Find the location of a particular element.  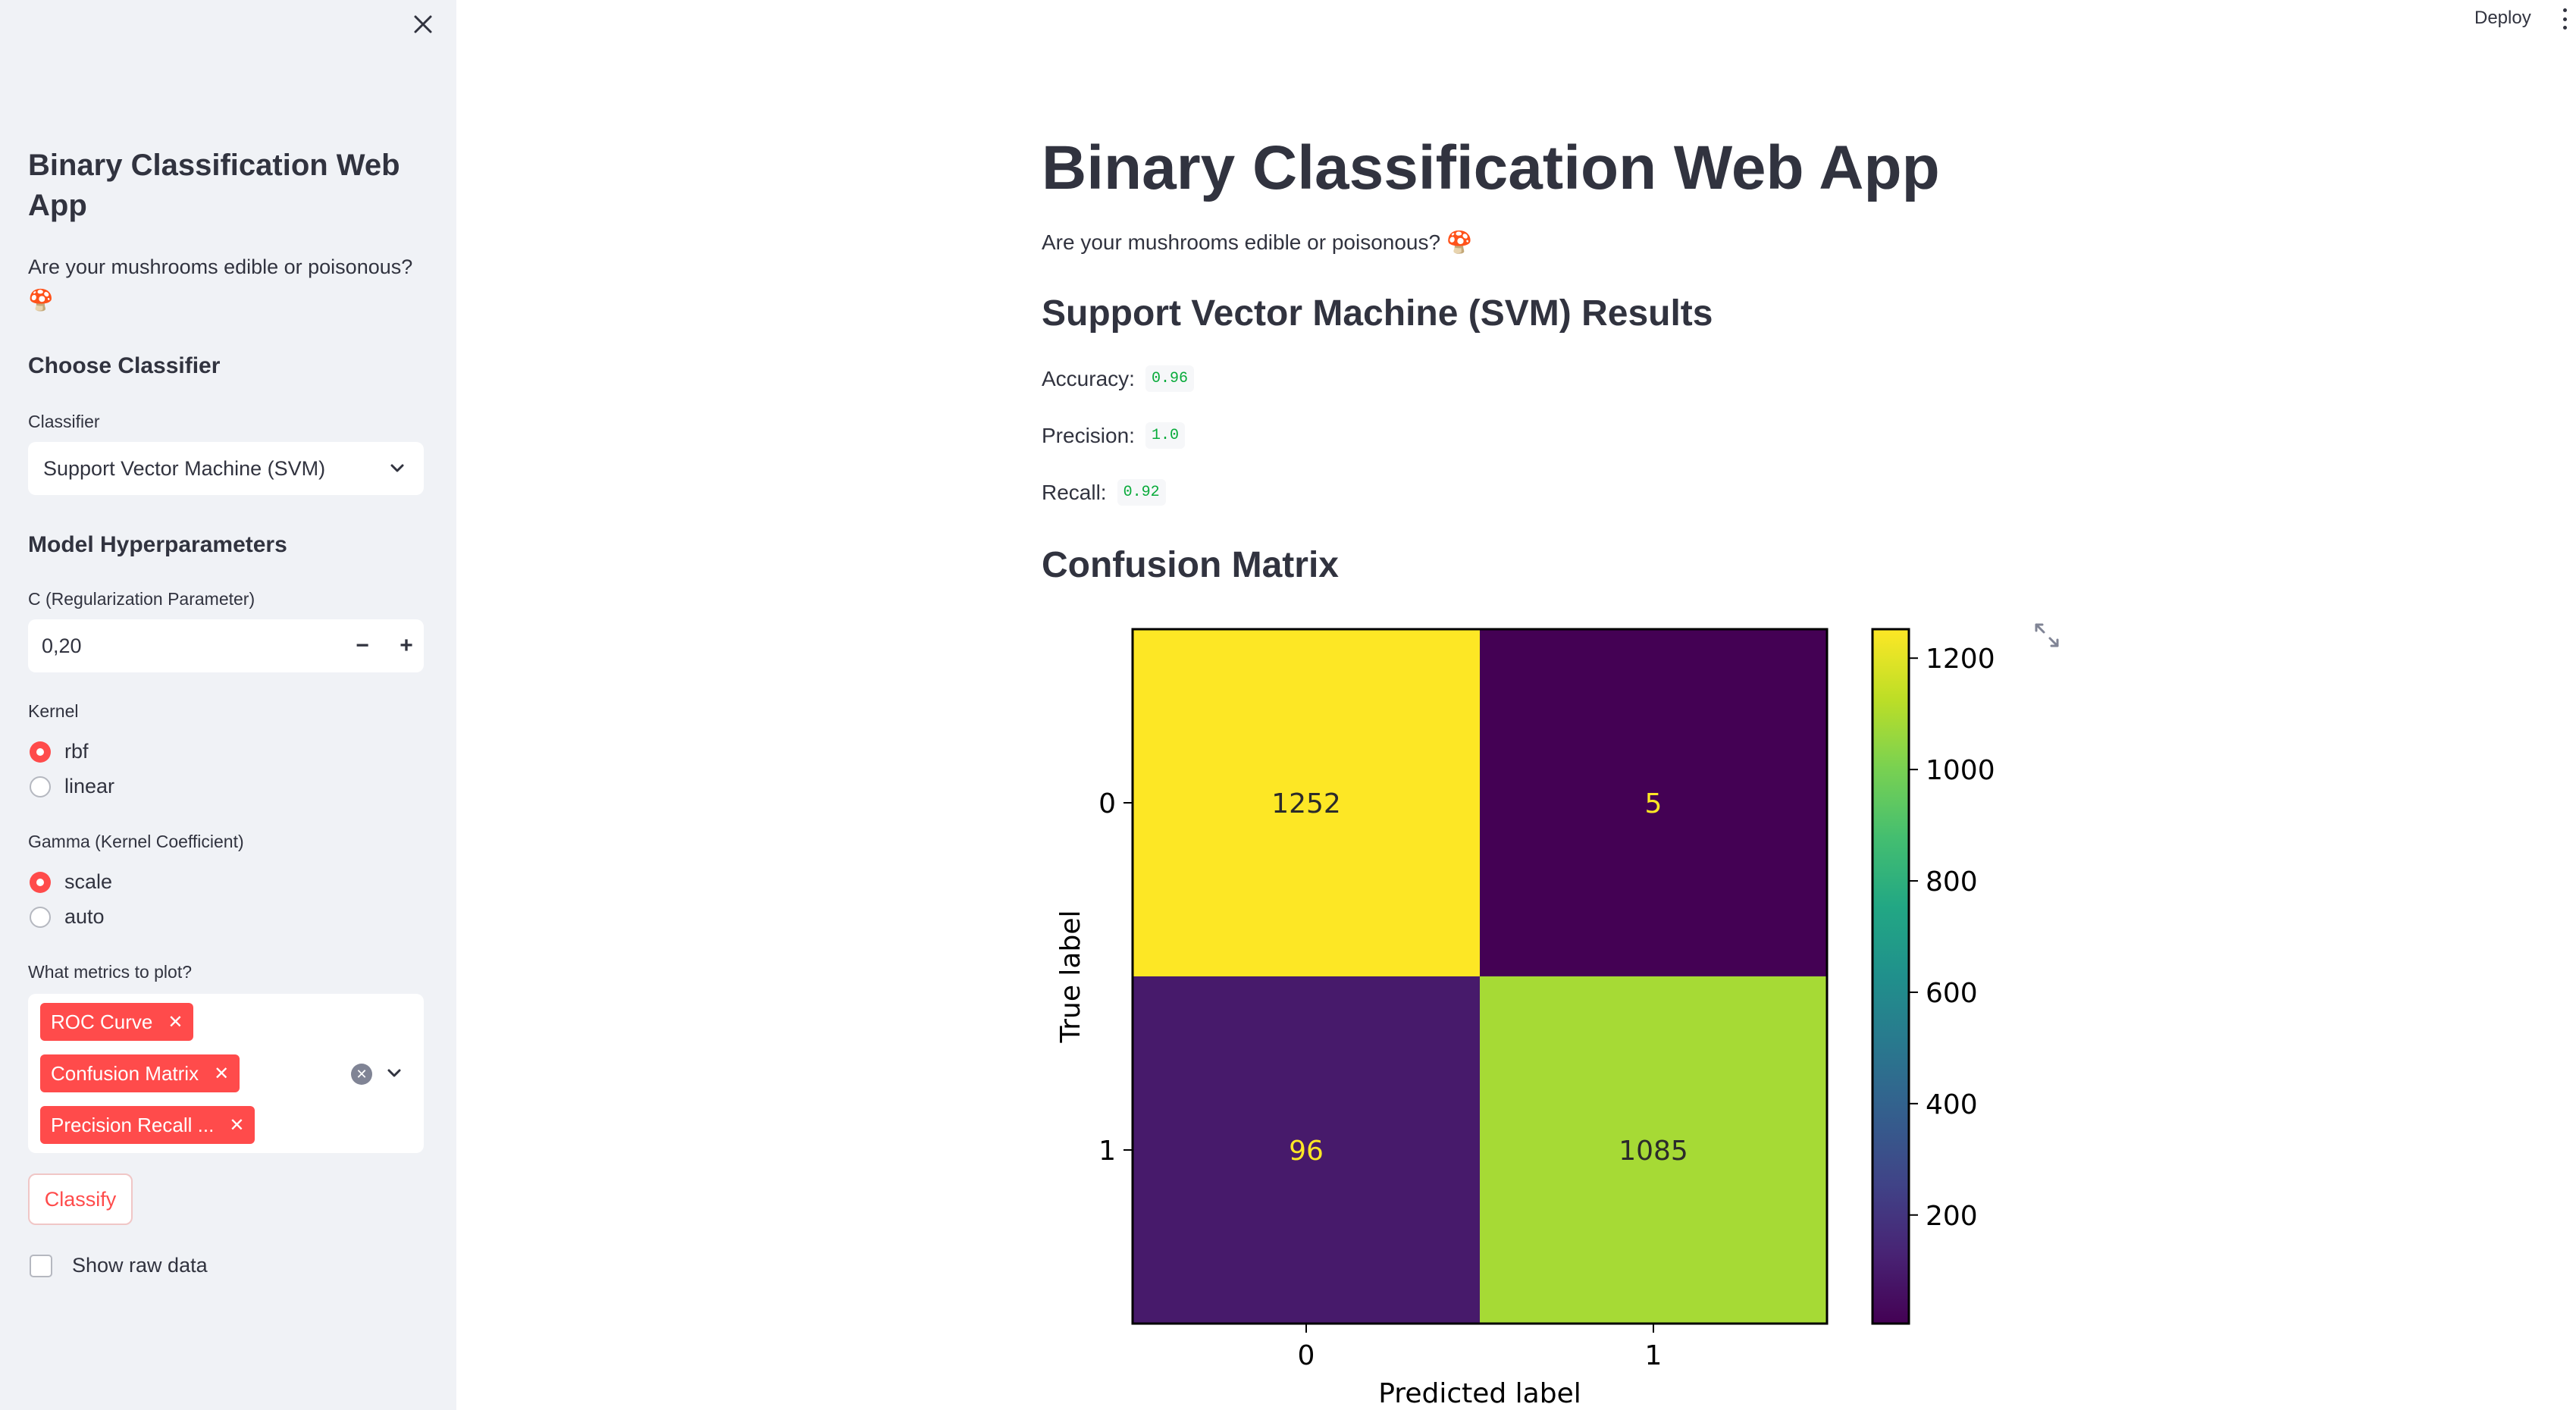

classifier-select-value: Support Vector Machine (SVM) is located at coordinates (184, 468).